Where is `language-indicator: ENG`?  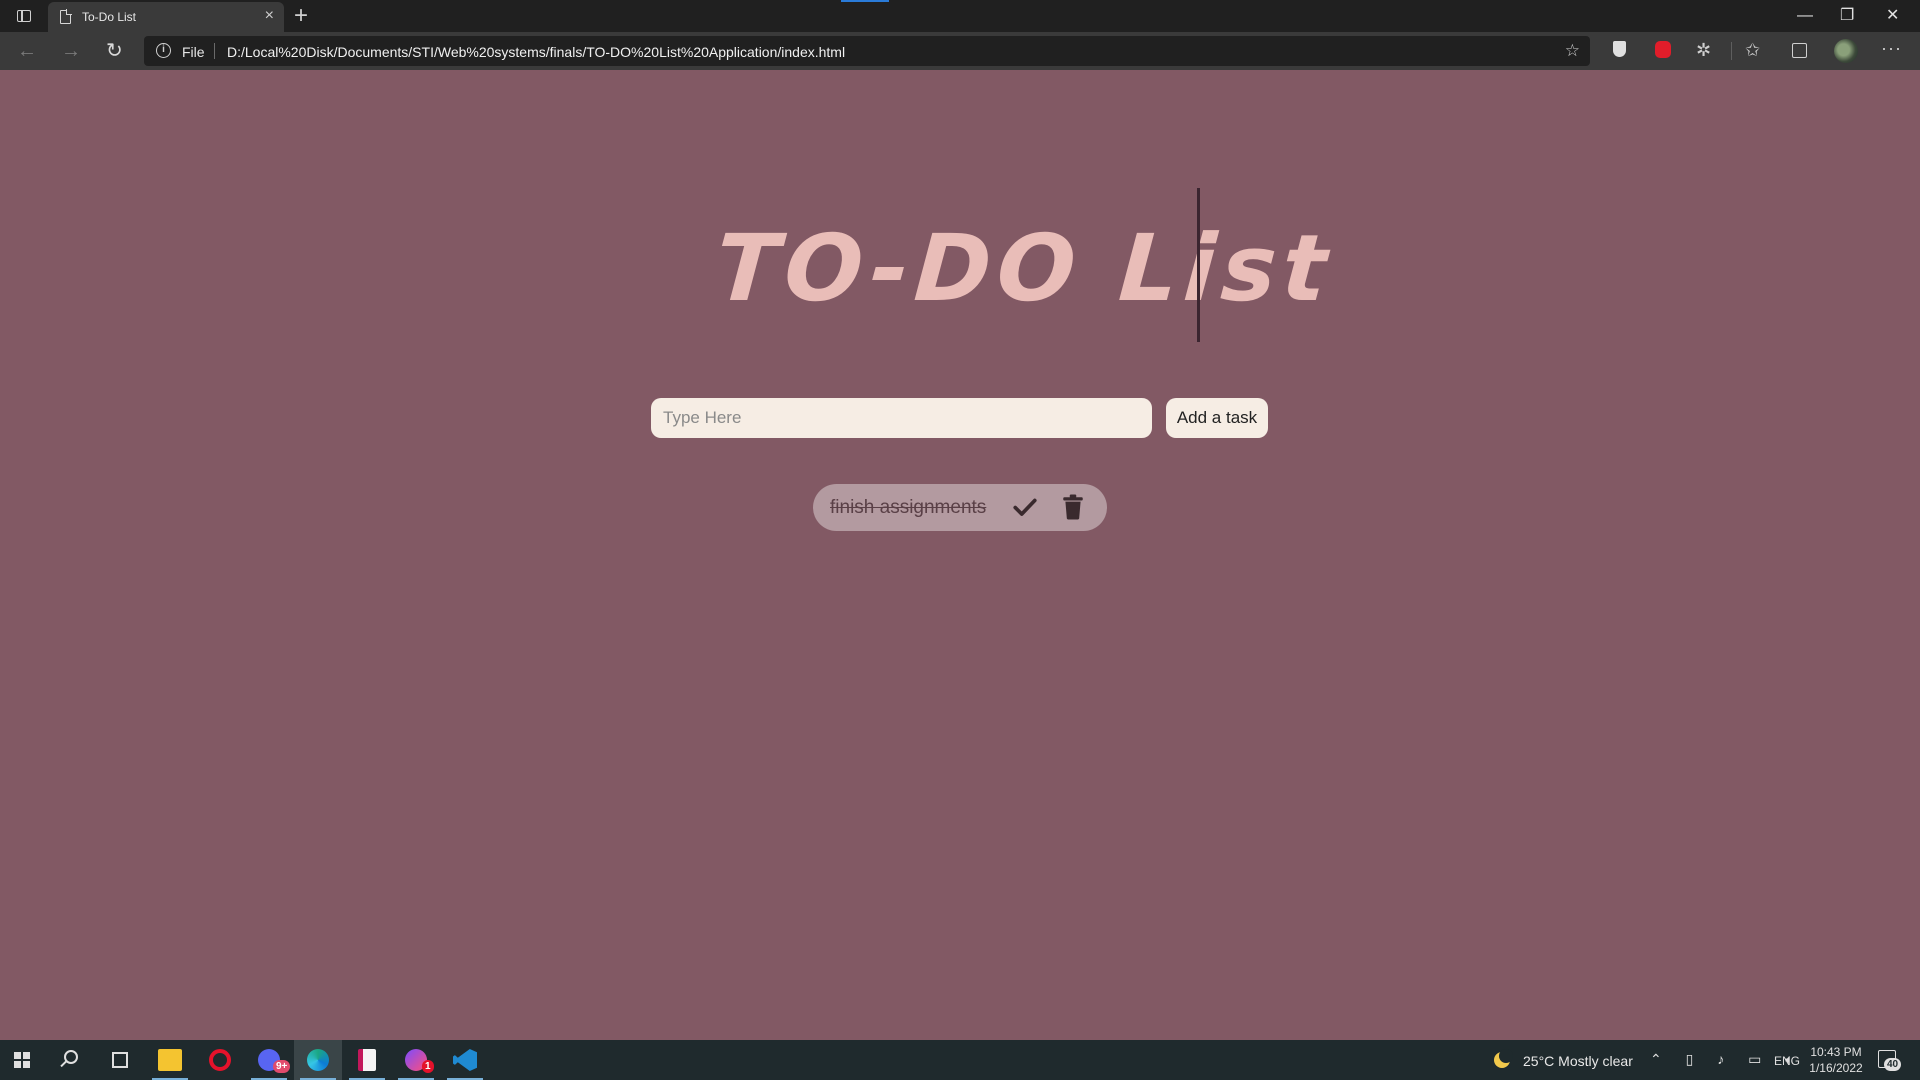
language-indicator: ENG is located at coordinates (1787, 1061).